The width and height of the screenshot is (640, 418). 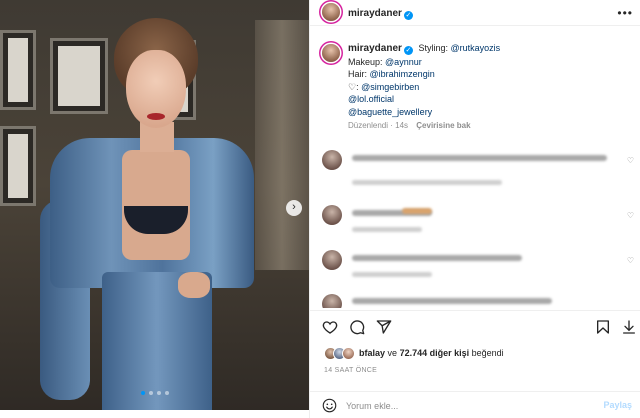 I want to click on post-comment-button: Paylaş, so click(x=617, y=405).